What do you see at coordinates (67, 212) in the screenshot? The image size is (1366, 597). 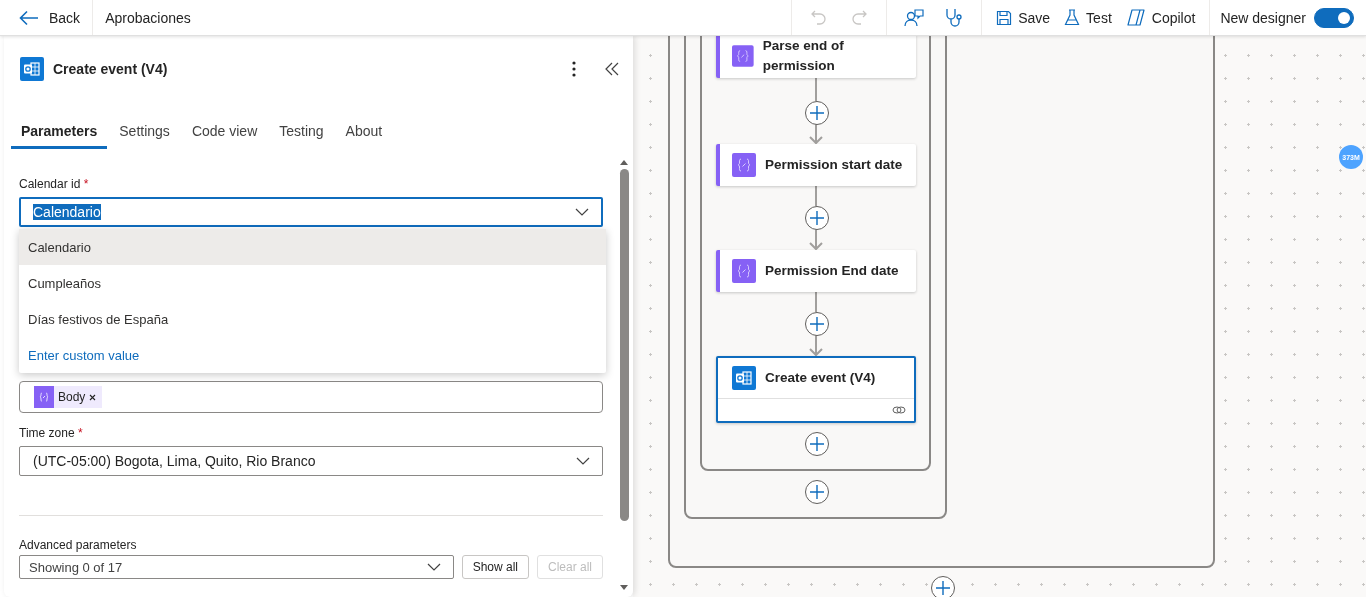 I see `selected-value: Calendario` at bounding box center [67, 212].